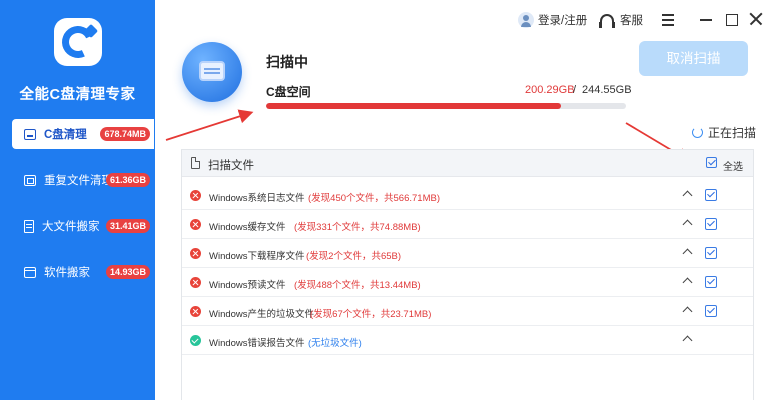 The height and width of the screenshot is (400, 775). I want to click on file-icon, so click(29, 226).